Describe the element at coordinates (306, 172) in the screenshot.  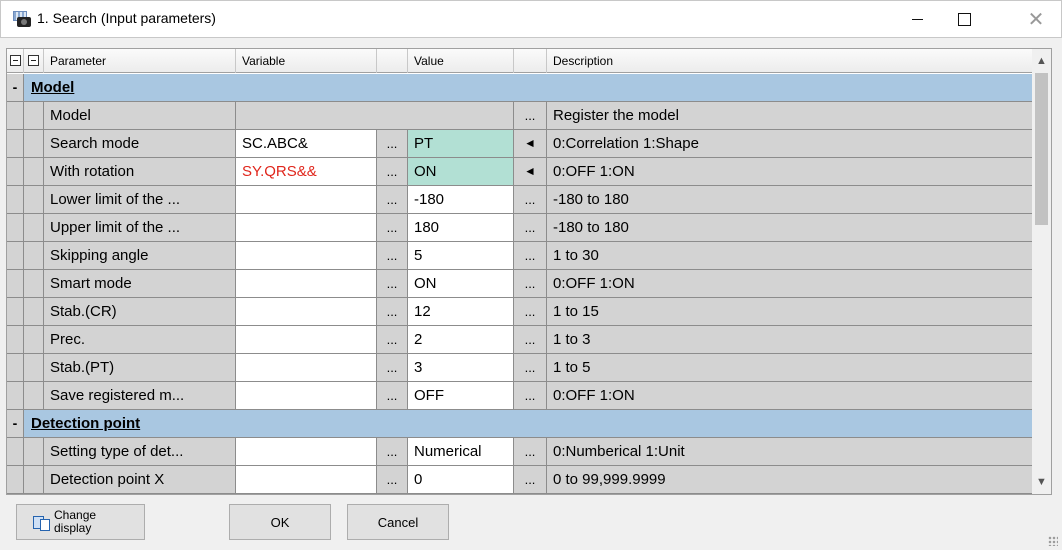
I see `variable-input: SY.QRS&&` at that location.